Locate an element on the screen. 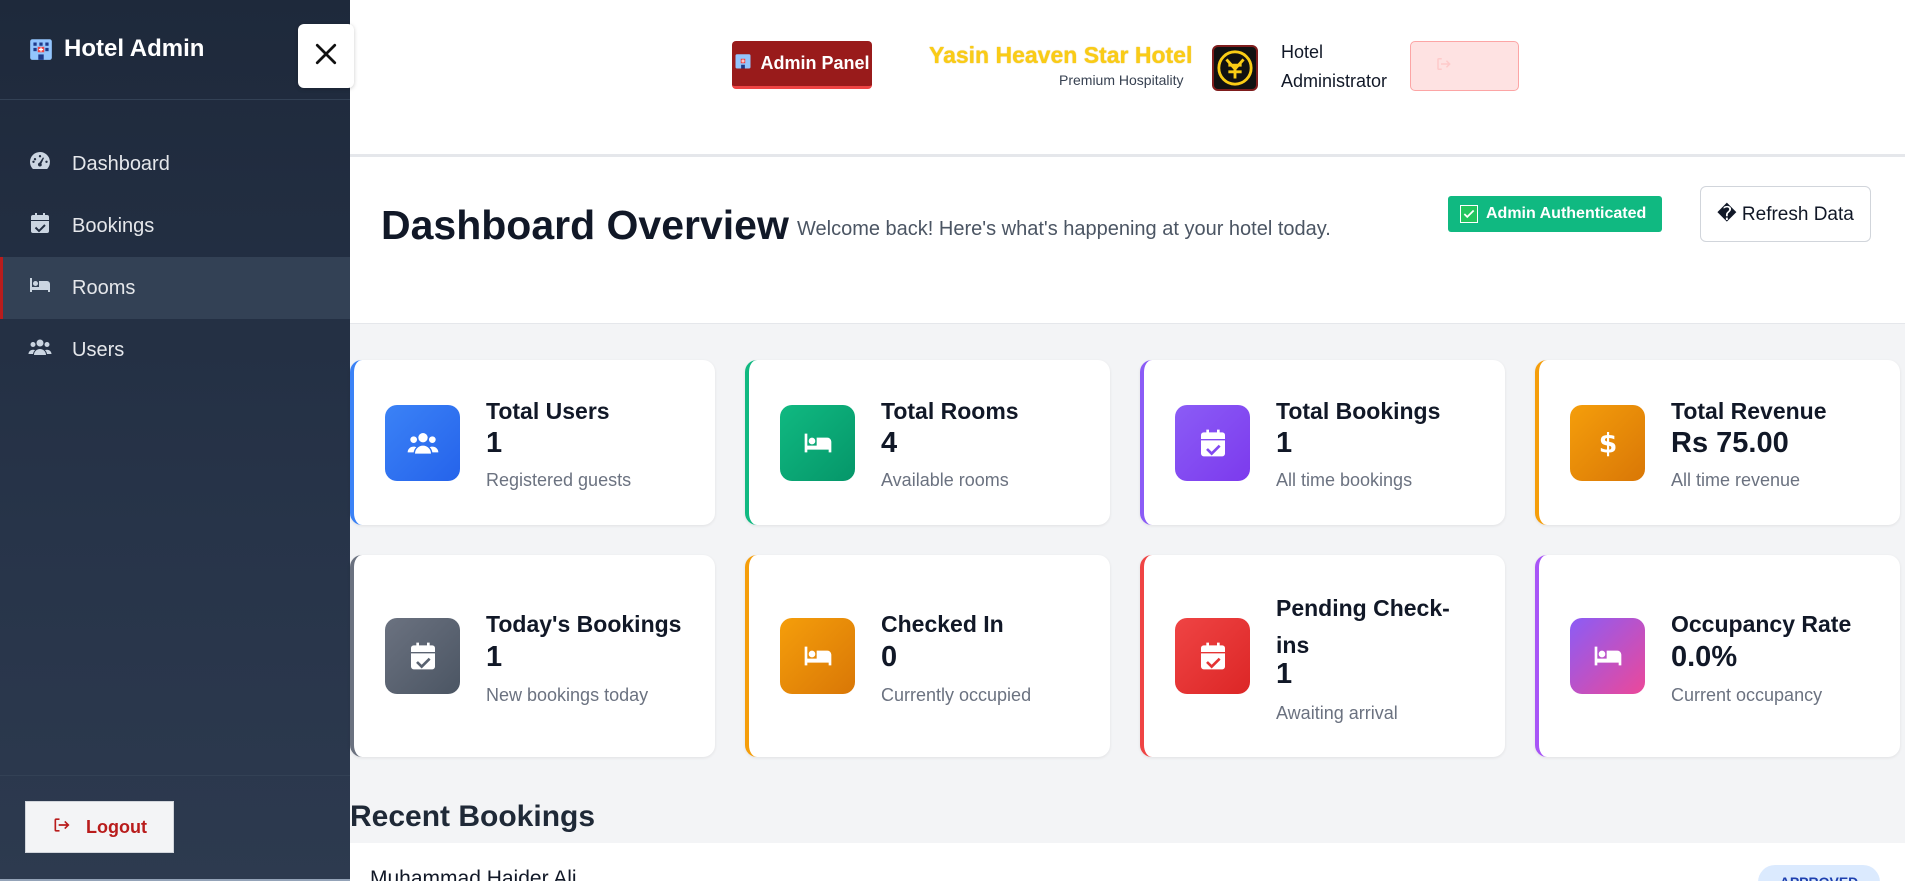  close-sidebar-button is located at coordinates (326, 56).